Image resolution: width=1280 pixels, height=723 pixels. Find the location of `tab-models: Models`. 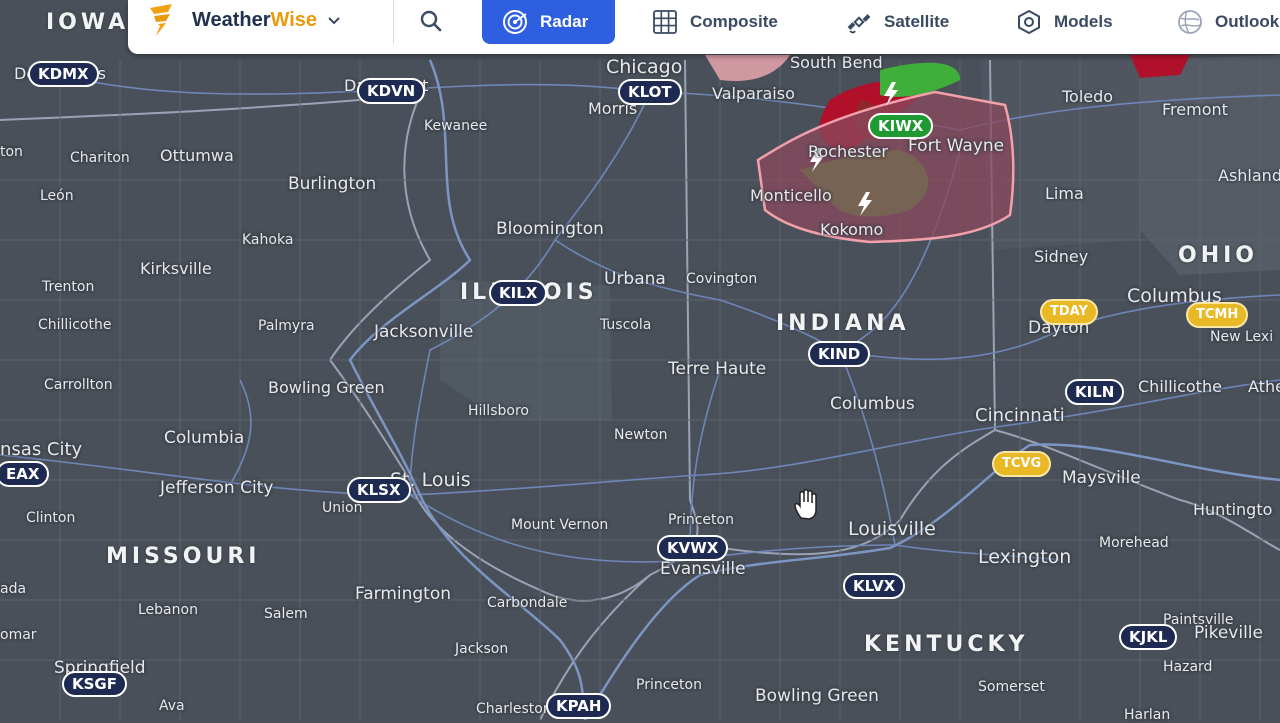

tab-models: Models is located at coordinates (1064, 22).